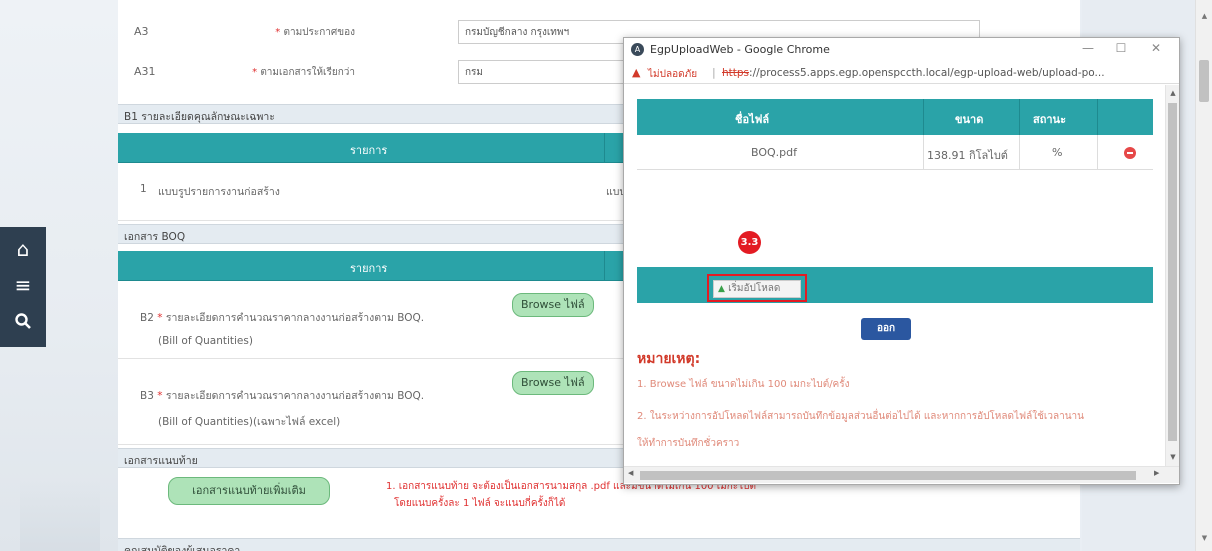 The image size is (1212, 551). I want to click on popup-horizontal-scrollbar: ◀ ▶, so click(901, 474).